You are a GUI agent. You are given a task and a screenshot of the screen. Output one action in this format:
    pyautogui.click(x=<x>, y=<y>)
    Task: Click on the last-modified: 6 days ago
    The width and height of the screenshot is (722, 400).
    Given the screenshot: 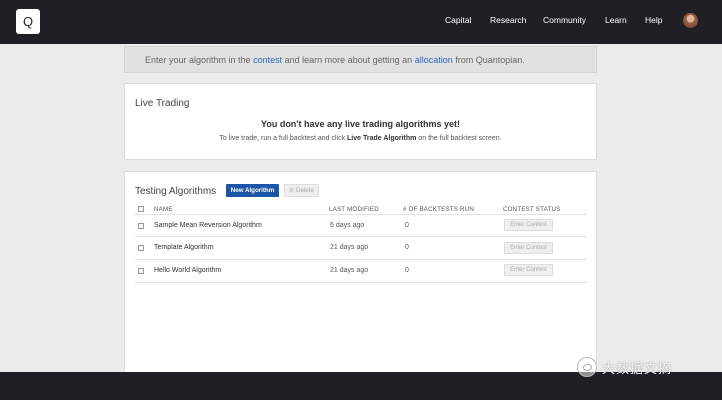 What is the action you would take?
    pyautogui.click(x=347, y=225)
    